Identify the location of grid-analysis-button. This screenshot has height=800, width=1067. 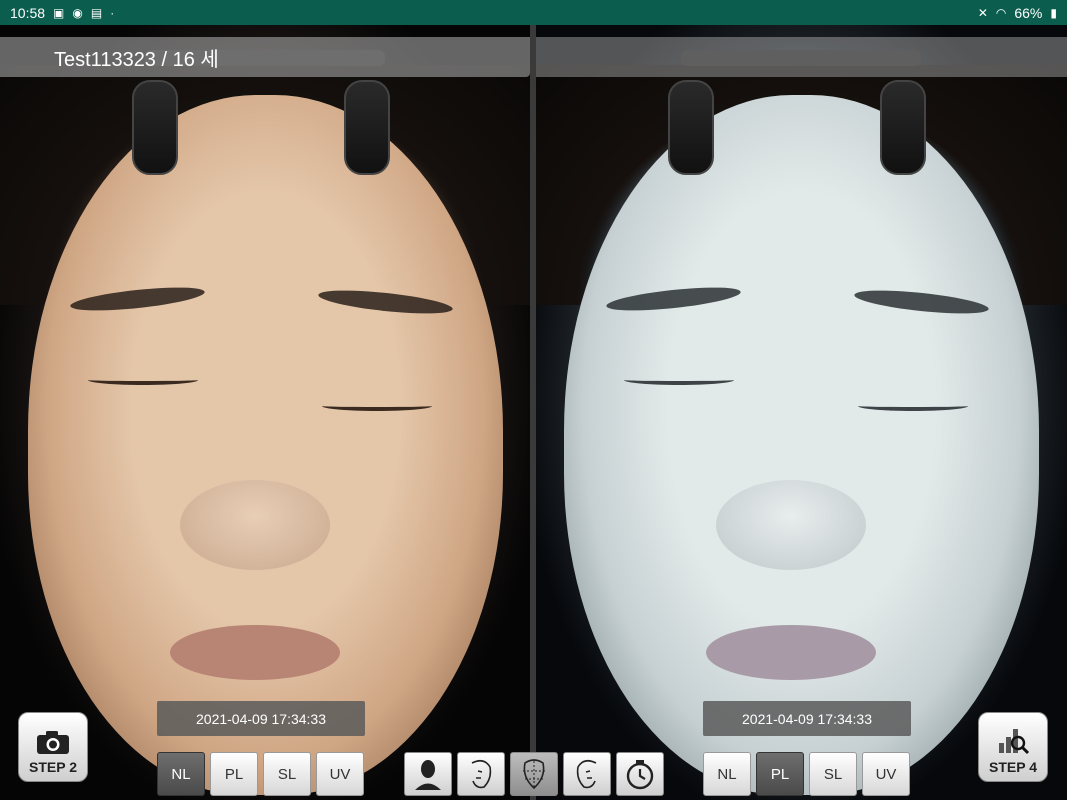
(534, 774).